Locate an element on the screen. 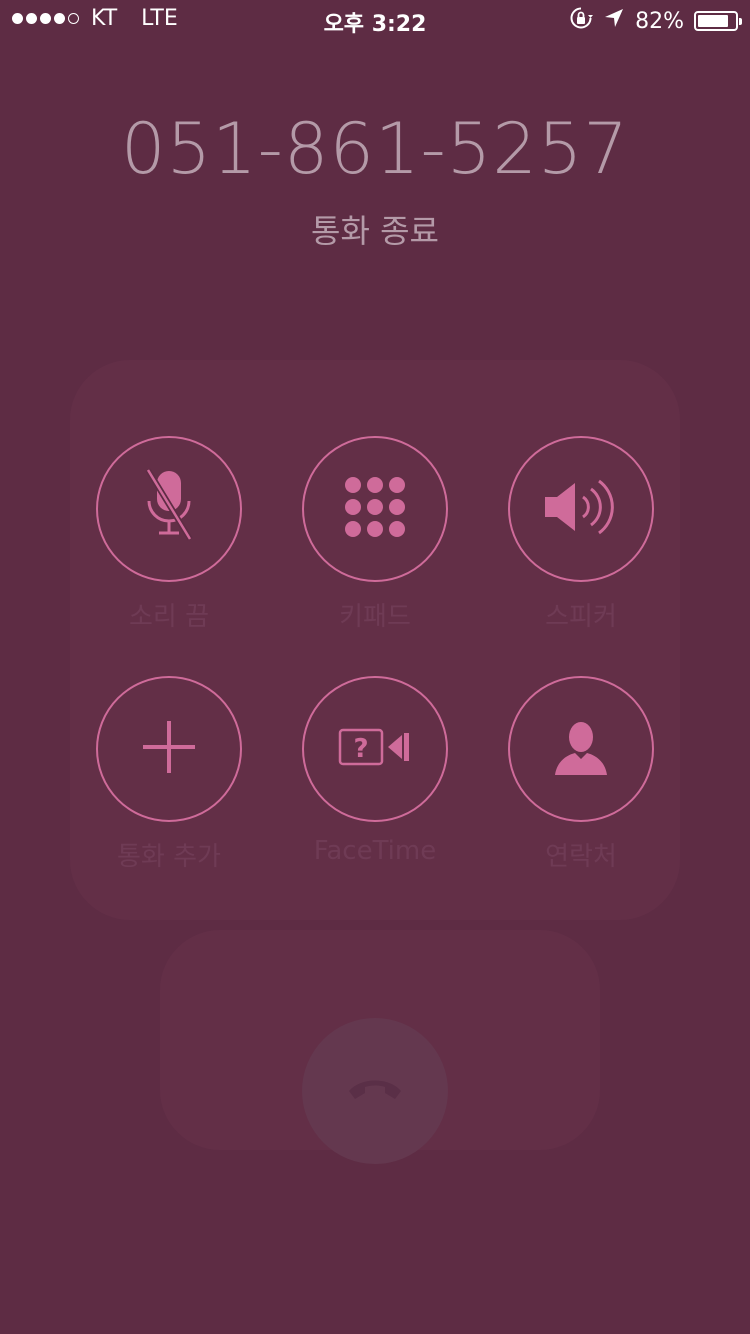  contacts-label: 연락처 is located at coordinates (581, 857).